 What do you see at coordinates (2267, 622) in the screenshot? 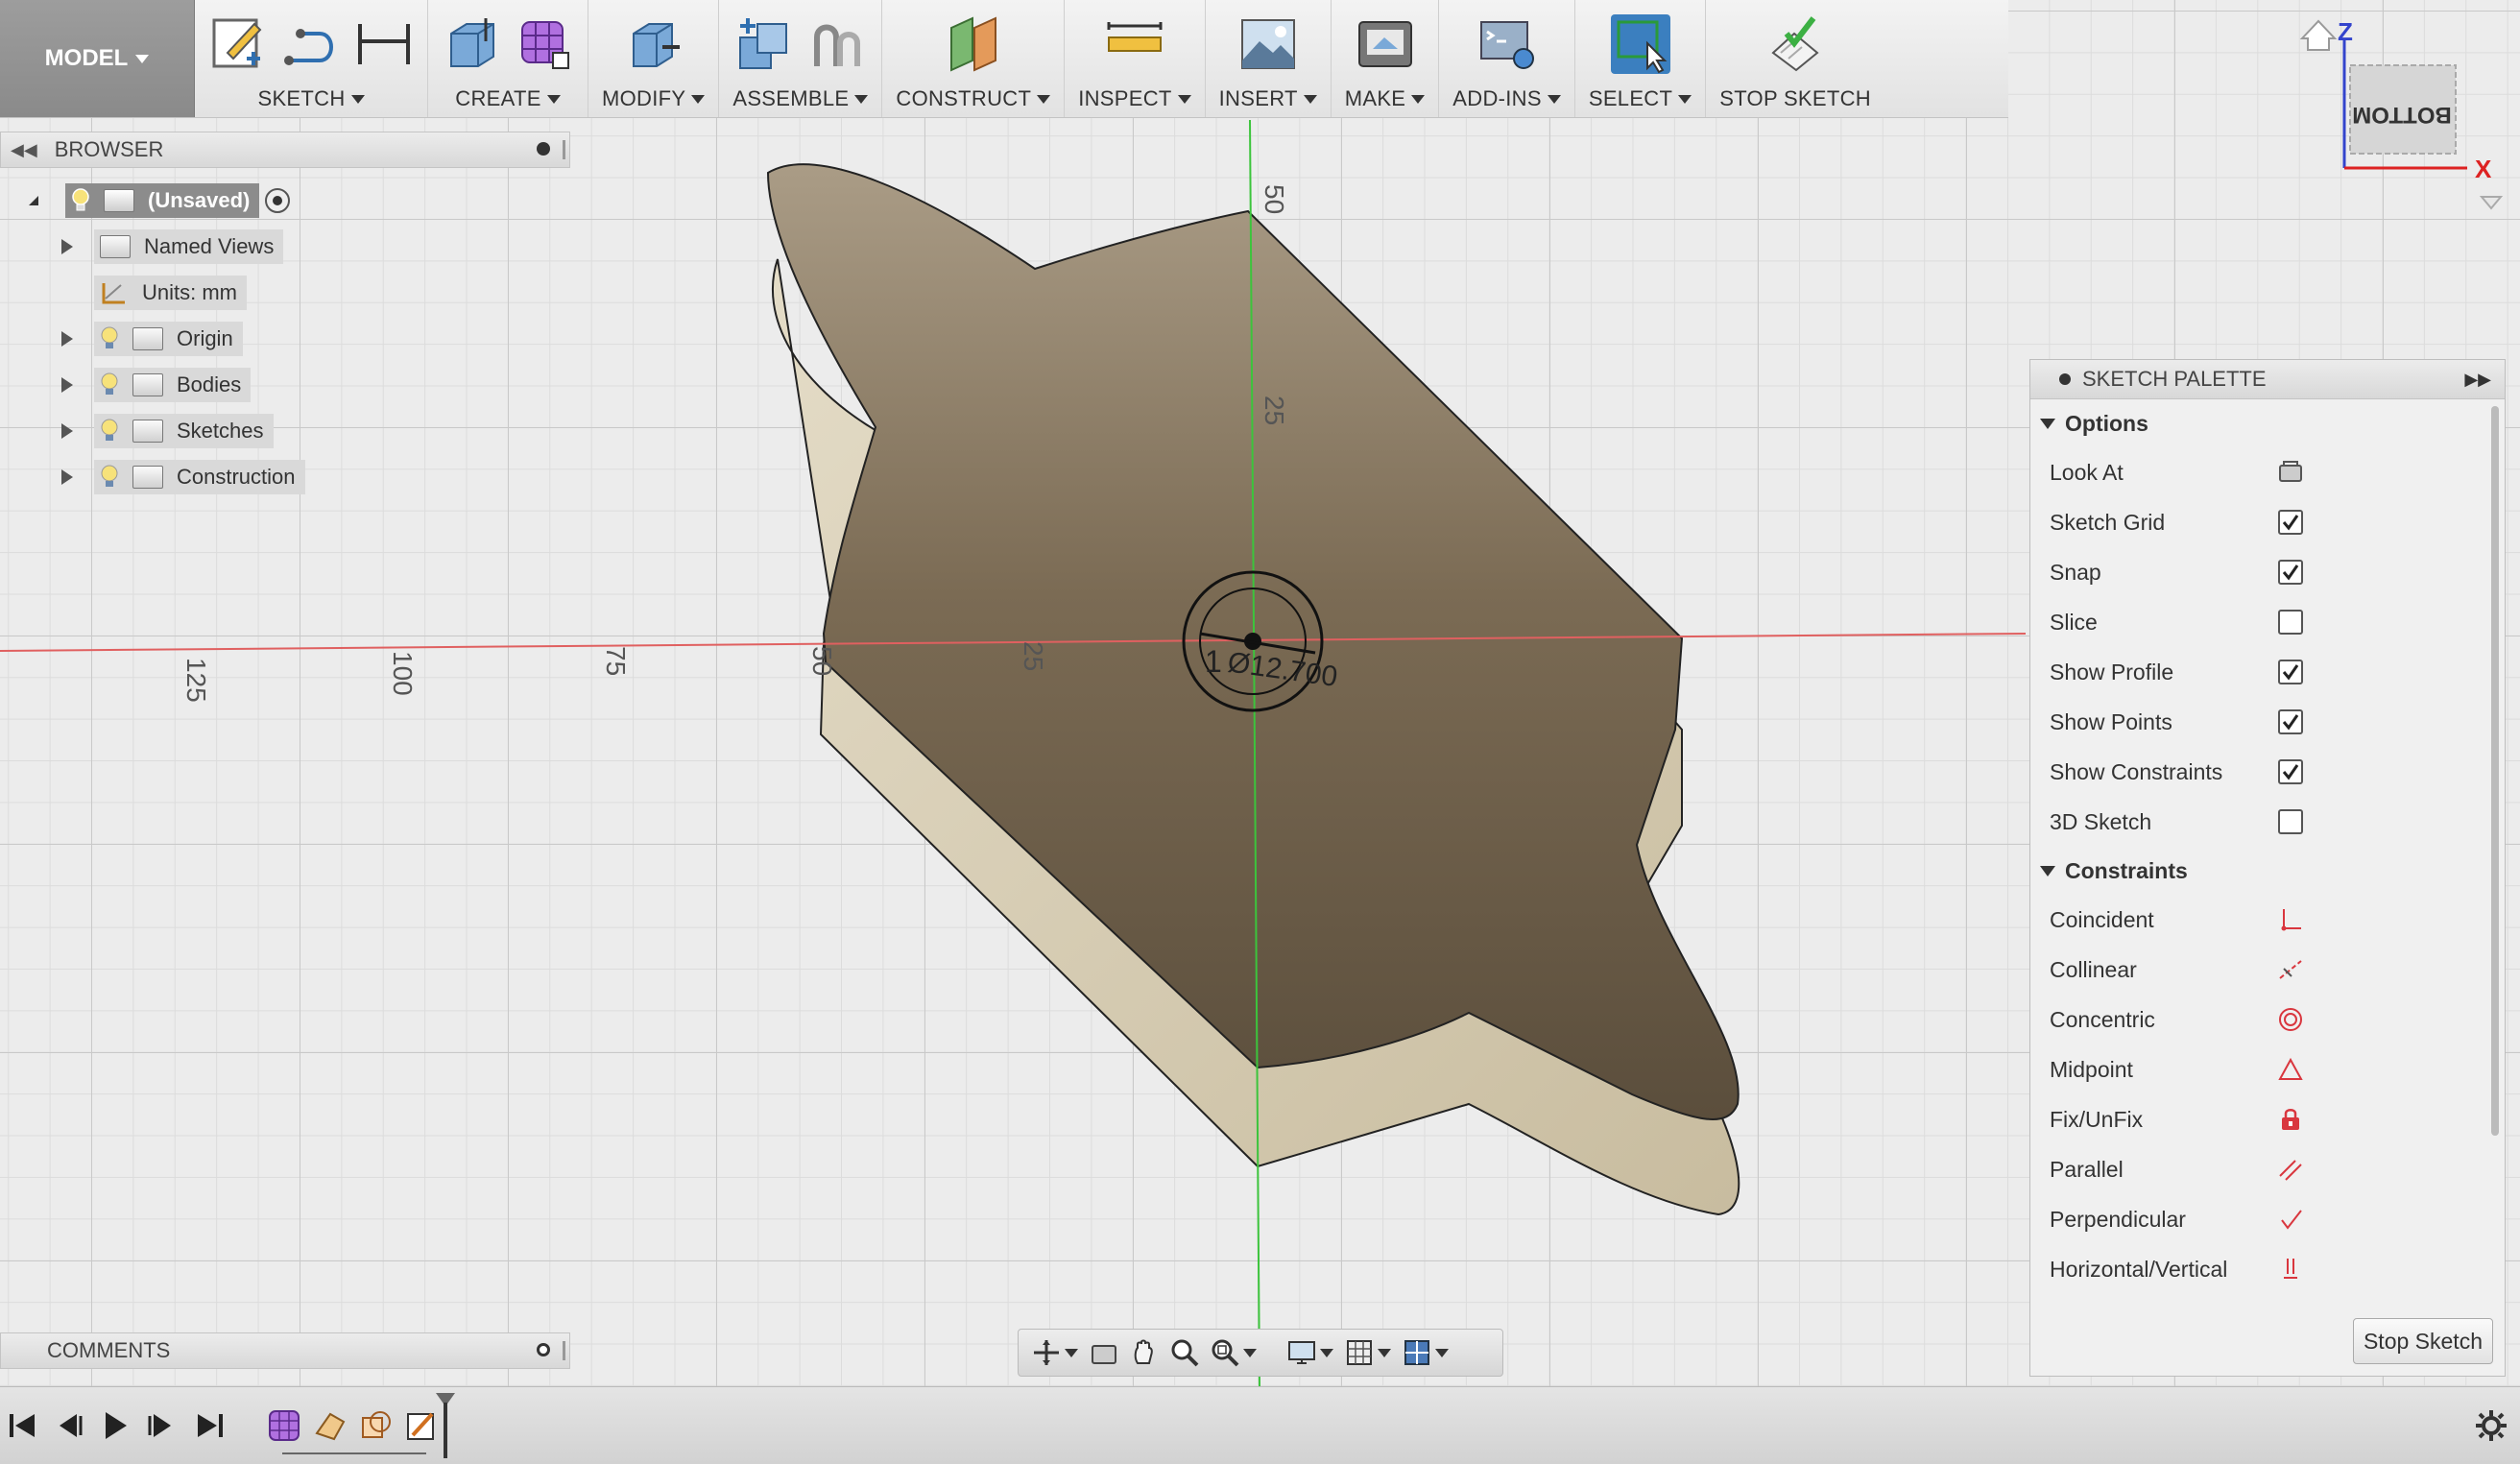
I see `option-slice: Slice` at bounding box center [2267, 622].